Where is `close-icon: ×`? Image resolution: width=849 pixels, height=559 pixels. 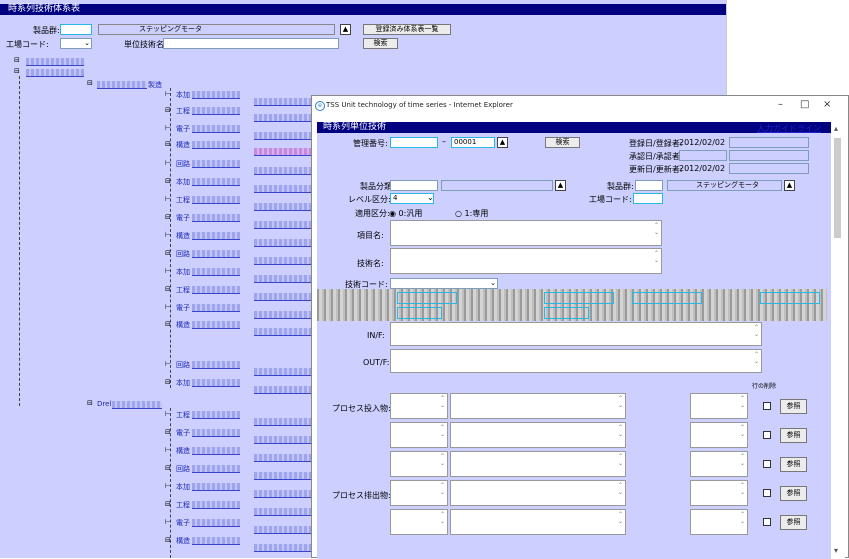
close-icon: × is located at coordinates (827, 104).